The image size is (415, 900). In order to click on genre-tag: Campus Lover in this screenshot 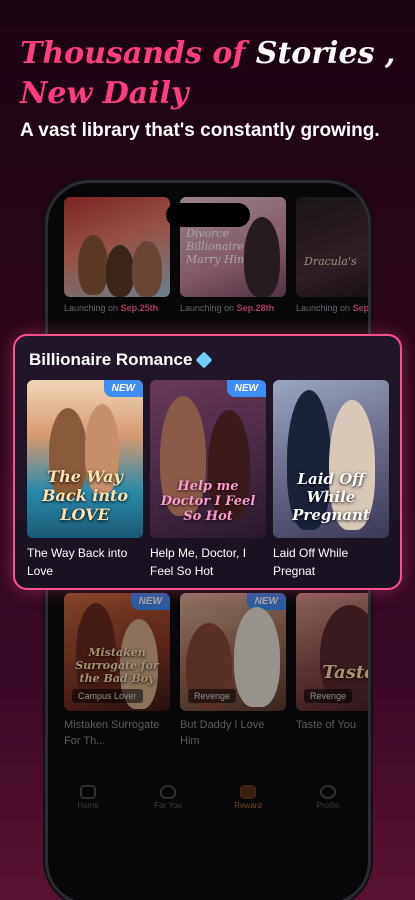, I will do `click(107, 696)`.